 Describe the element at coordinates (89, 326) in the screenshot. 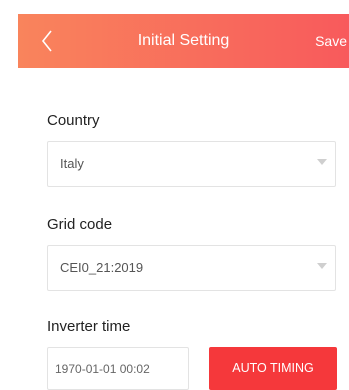

I see `inverter-time-label: Inverter time` at that location.